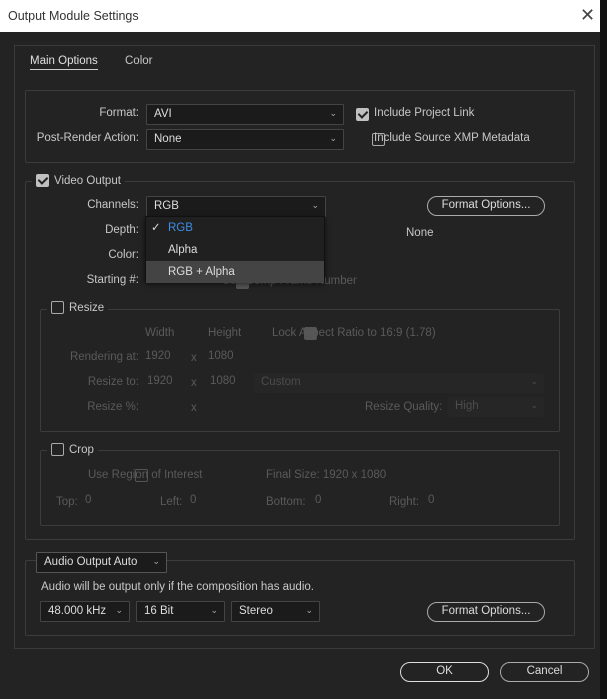  What do you see at coordinates (168, 139) in the screenshot?
I see `post-render-value: None` at bounding box center [168, 139].